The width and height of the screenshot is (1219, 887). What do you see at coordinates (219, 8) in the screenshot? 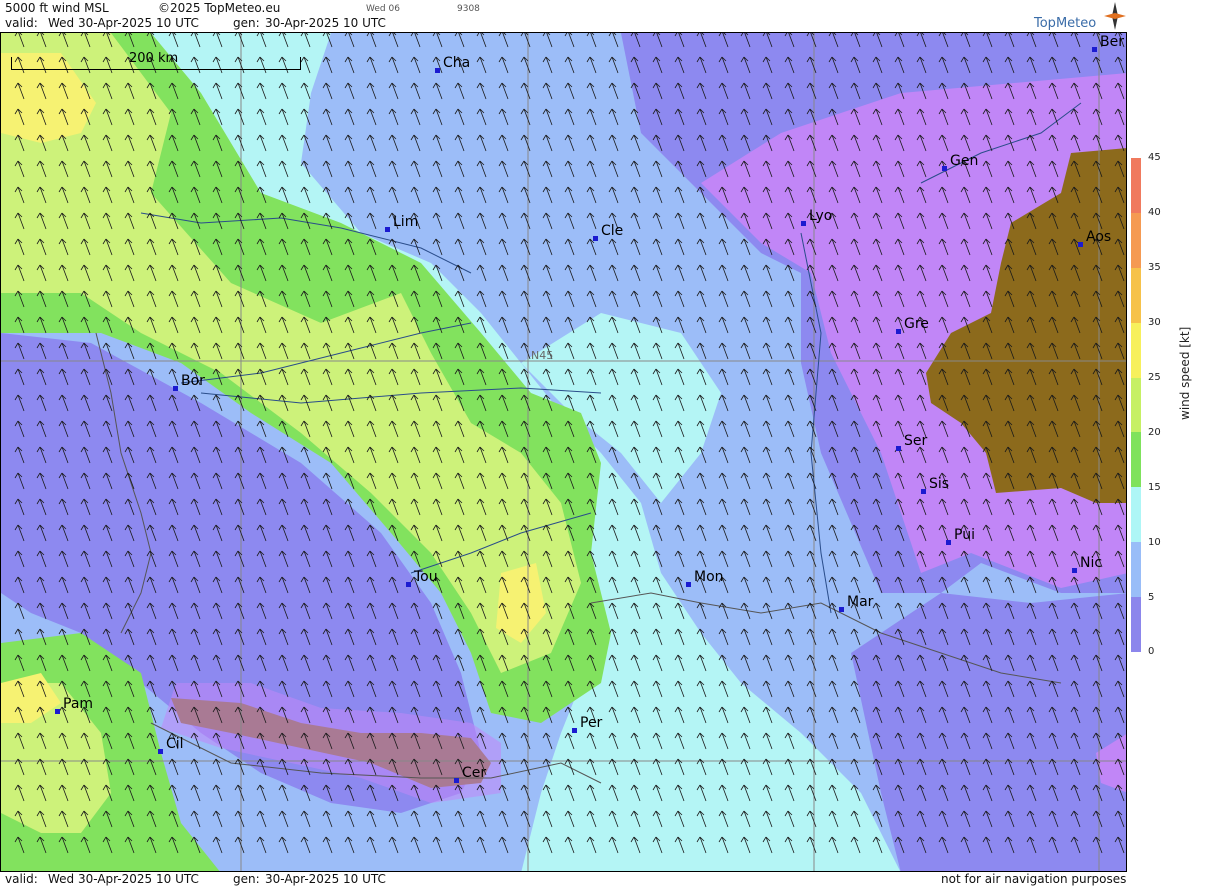
I see `copyright-label: ©2025 TopMeteo.eu` at bounding box center [219, 8].